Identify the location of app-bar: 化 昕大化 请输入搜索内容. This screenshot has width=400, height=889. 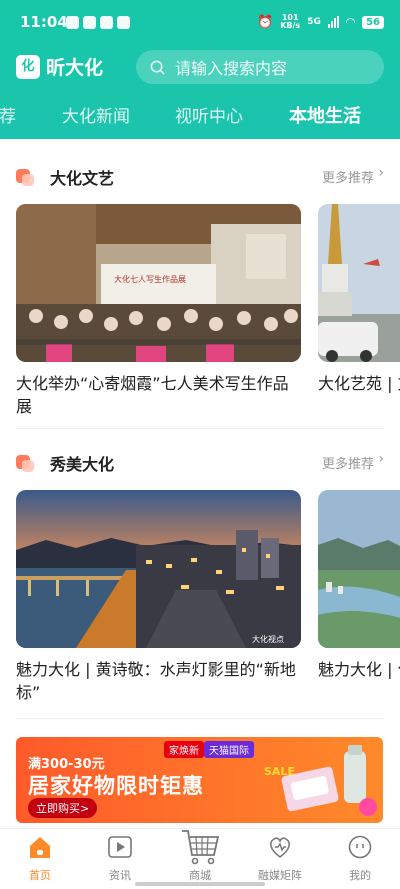
(200, 67).